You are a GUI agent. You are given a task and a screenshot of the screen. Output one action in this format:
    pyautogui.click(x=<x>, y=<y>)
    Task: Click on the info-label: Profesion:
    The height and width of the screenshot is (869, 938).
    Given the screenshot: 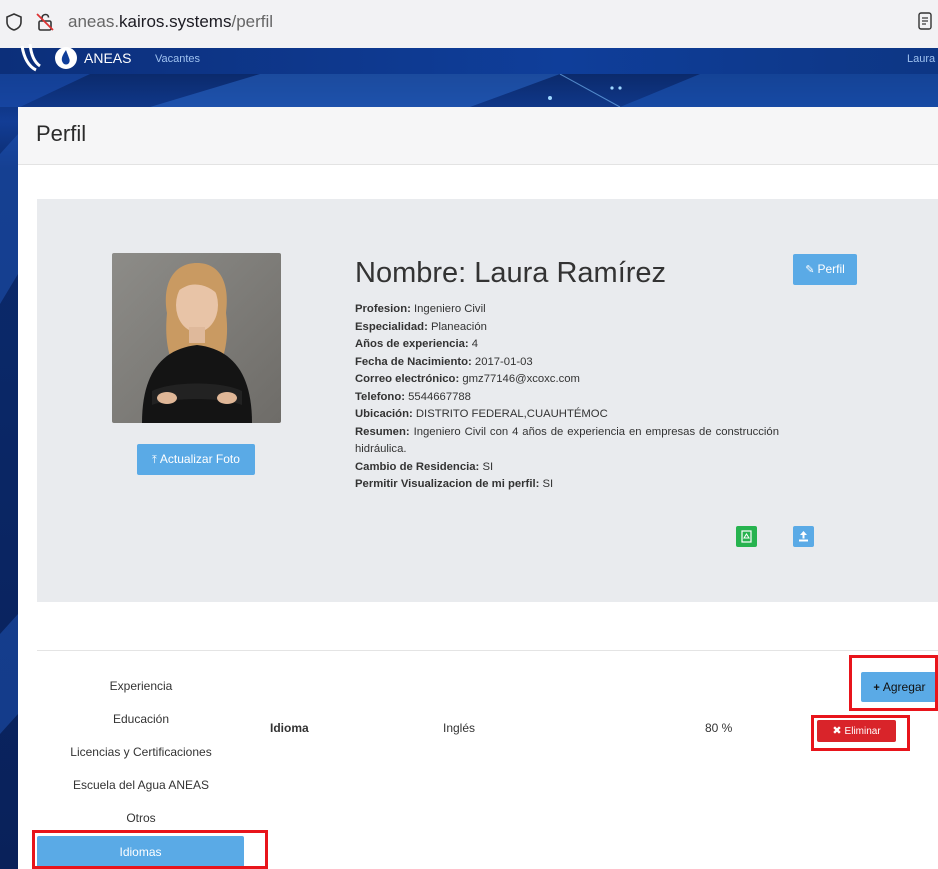 What is the action you would take?
    pyautogui.click(x=383, y=309)
    